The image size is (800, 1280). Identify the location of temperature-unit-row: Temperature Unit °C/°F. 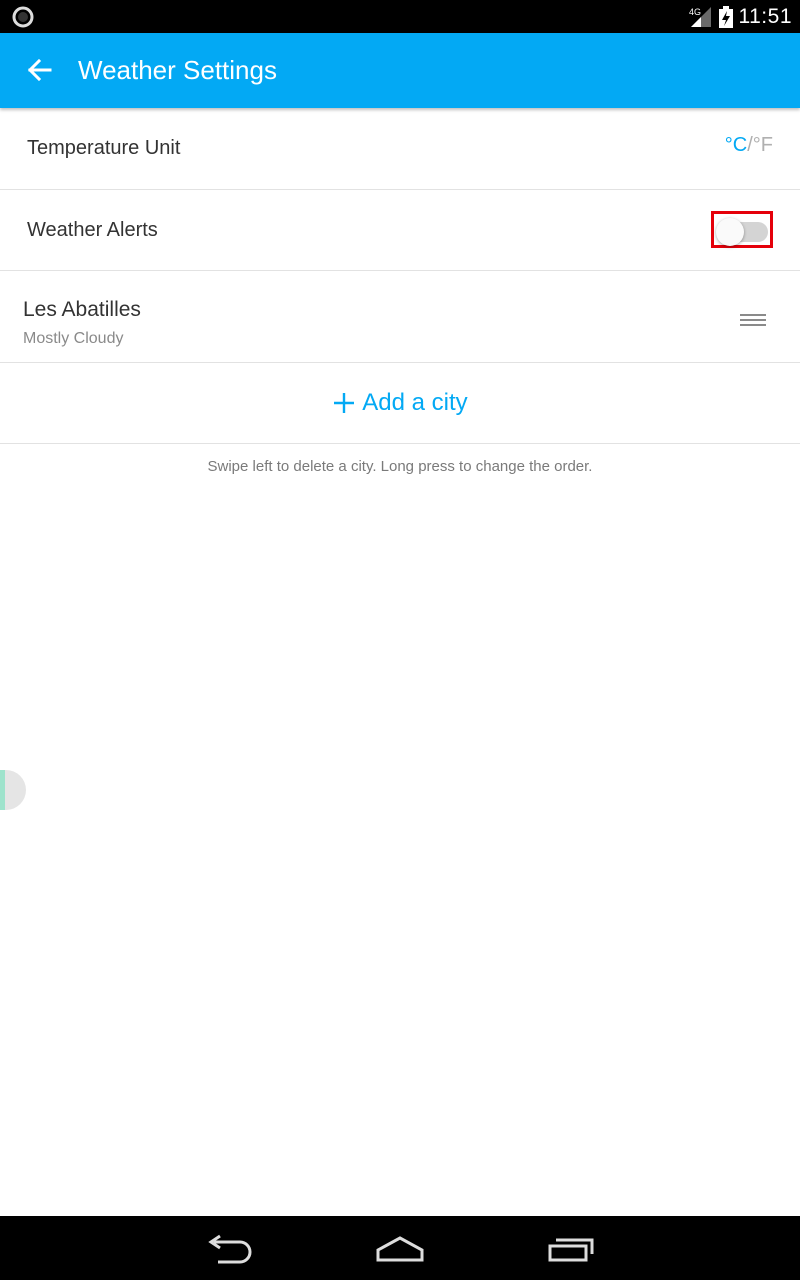
(400, 149).